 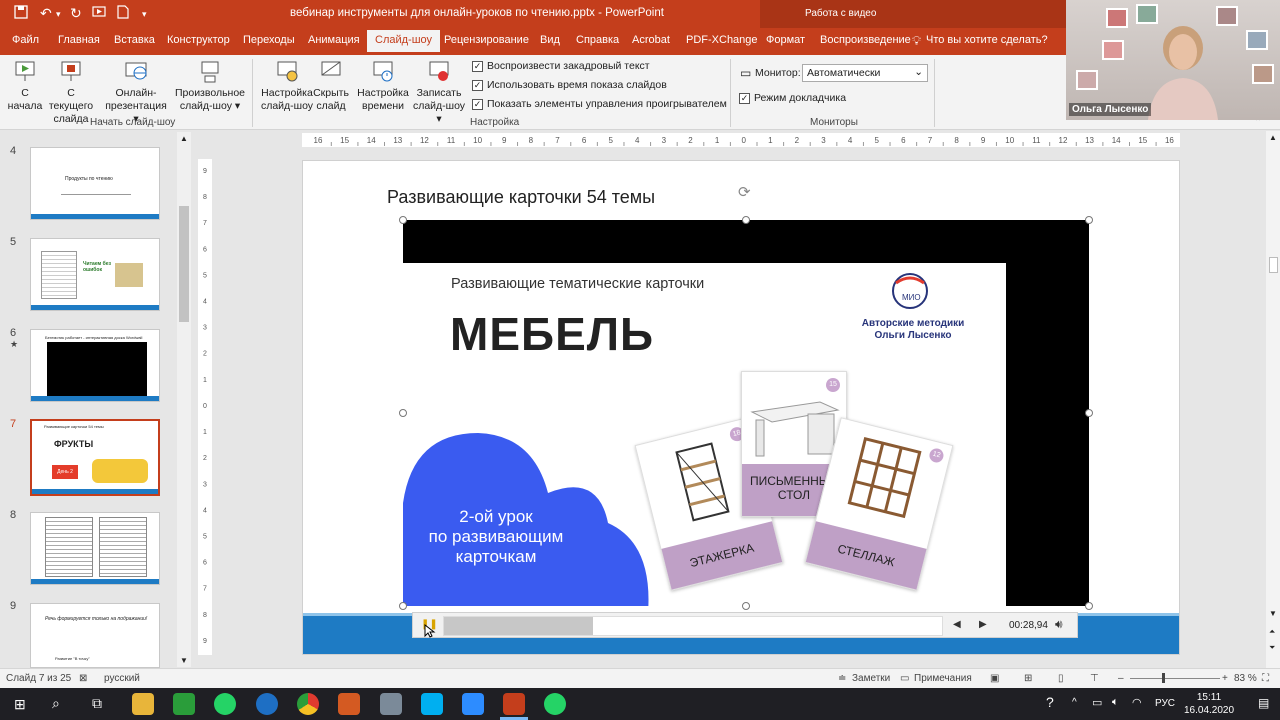 I want to click on zoom-icon, so click(x=473, y=704).